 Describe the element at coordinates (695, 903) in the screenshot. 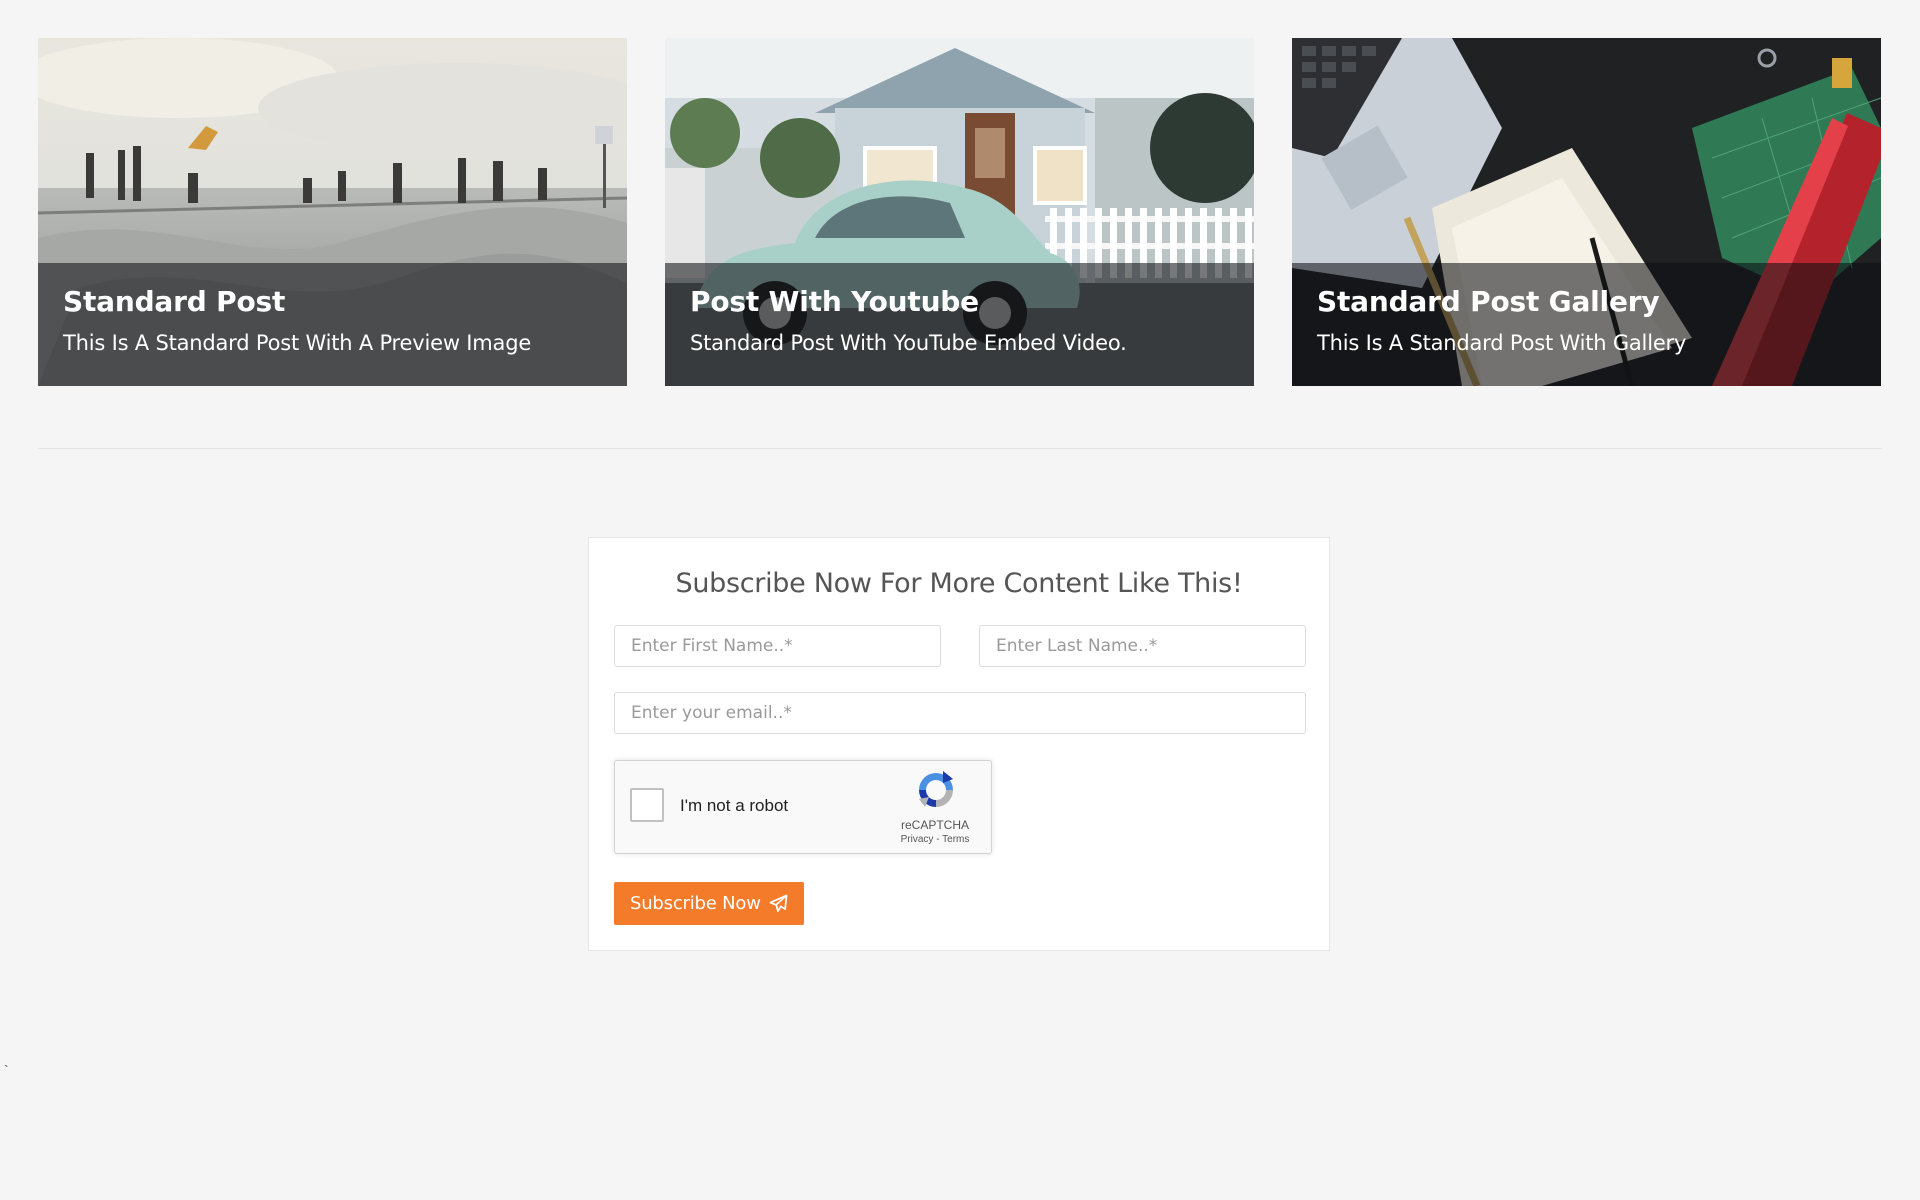

I see `subscribe-button-label: Subscribe Now` at that location.